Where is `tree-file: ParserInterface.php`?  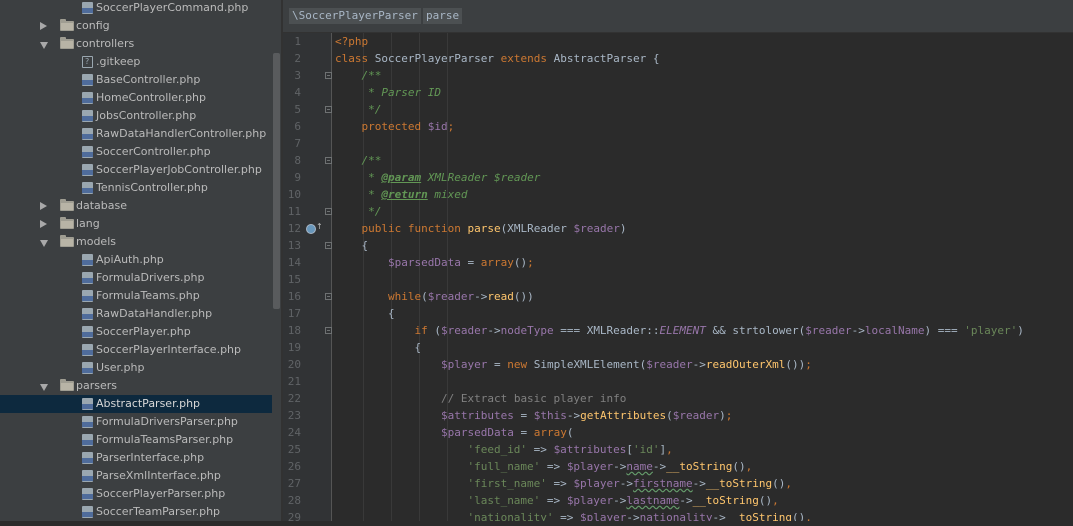 tree-file: ParserInterface.php is located at coordinates (136, 458).